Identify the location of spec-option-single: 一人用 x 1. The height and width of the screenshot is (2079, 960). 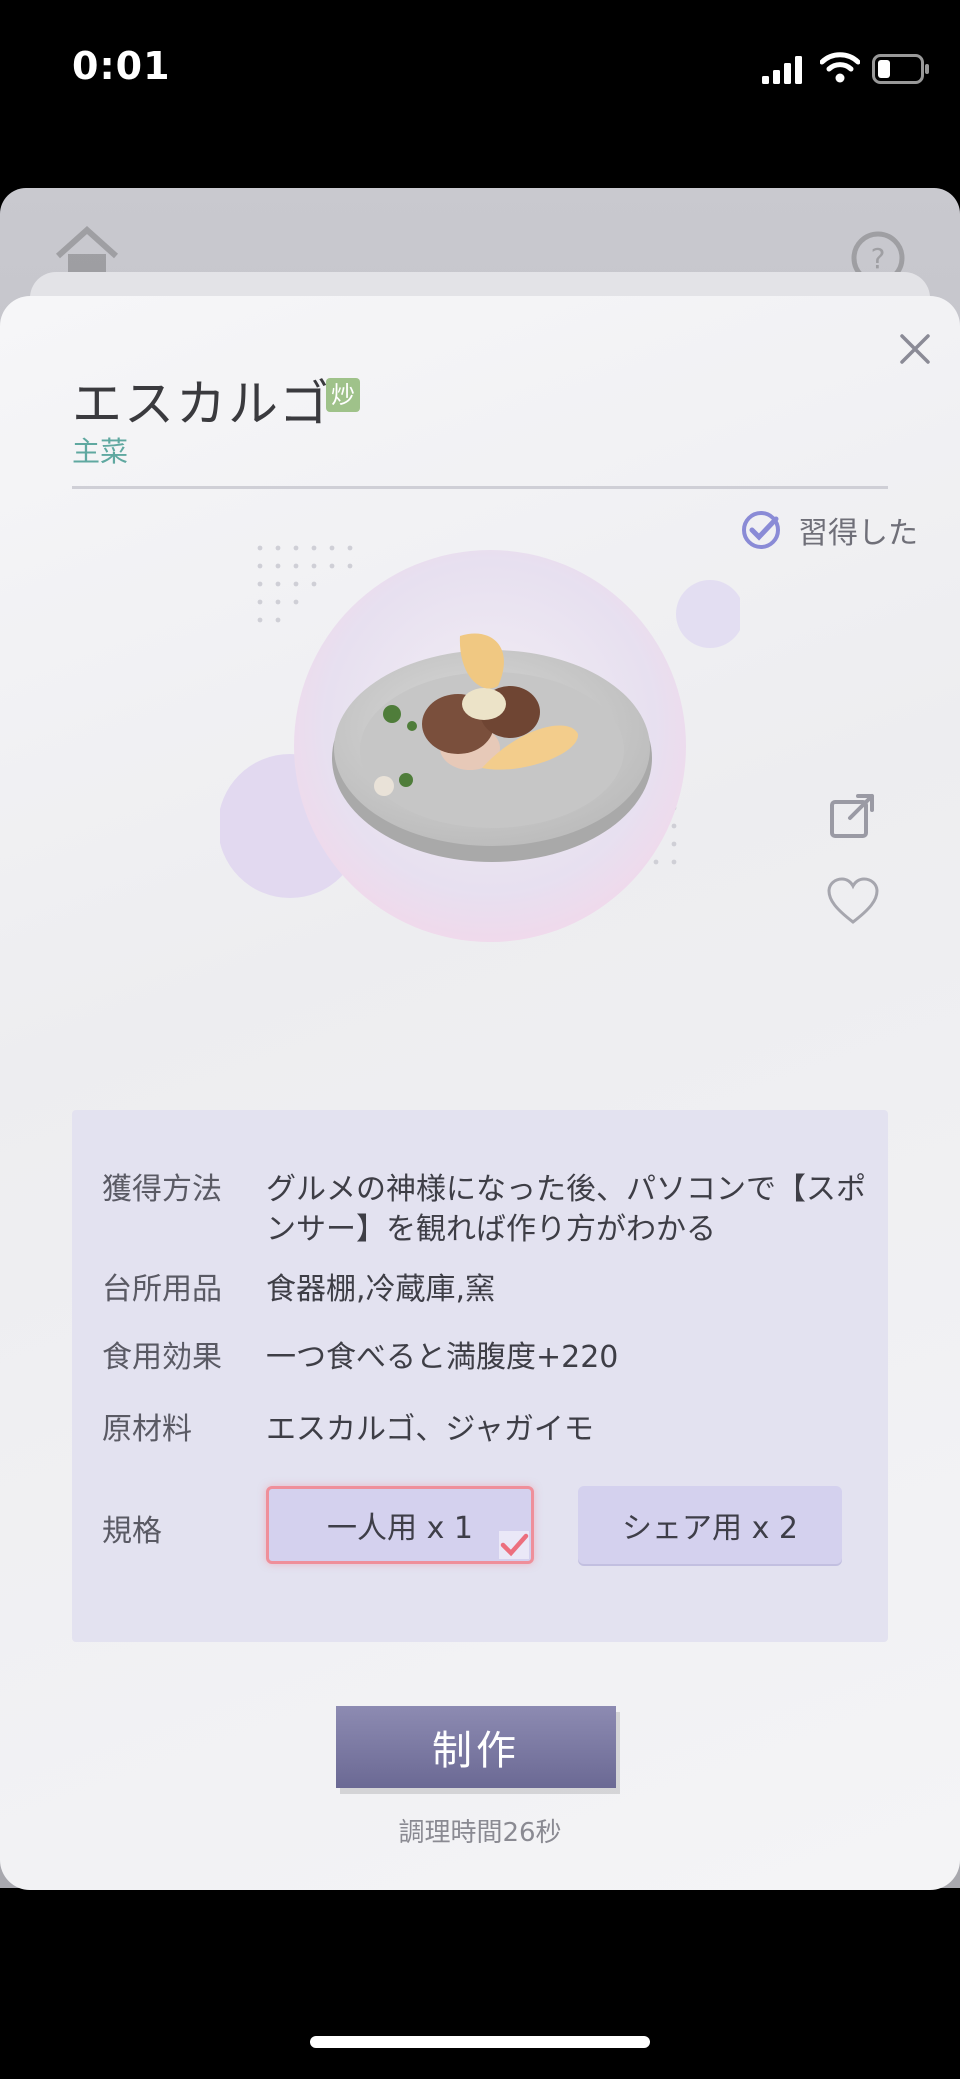
(400, 1525).